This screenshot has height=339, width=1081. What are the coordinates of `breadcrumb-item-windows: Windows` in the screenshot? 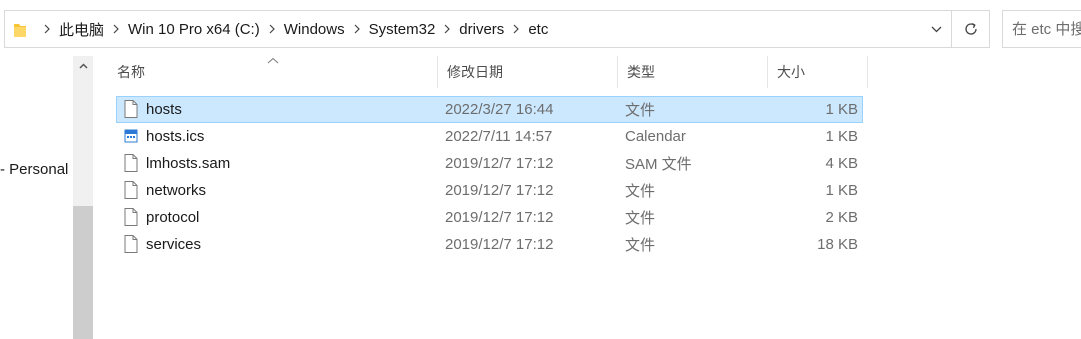 It's located at (314, 29).